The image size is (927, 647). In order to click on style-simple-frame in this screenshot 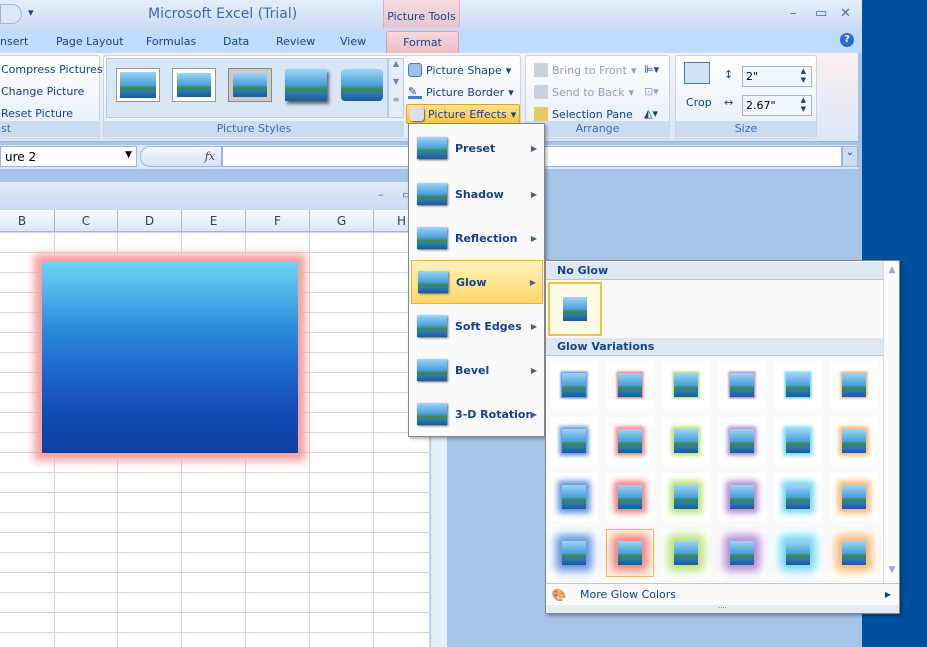, I will do `click(138, 85)`.